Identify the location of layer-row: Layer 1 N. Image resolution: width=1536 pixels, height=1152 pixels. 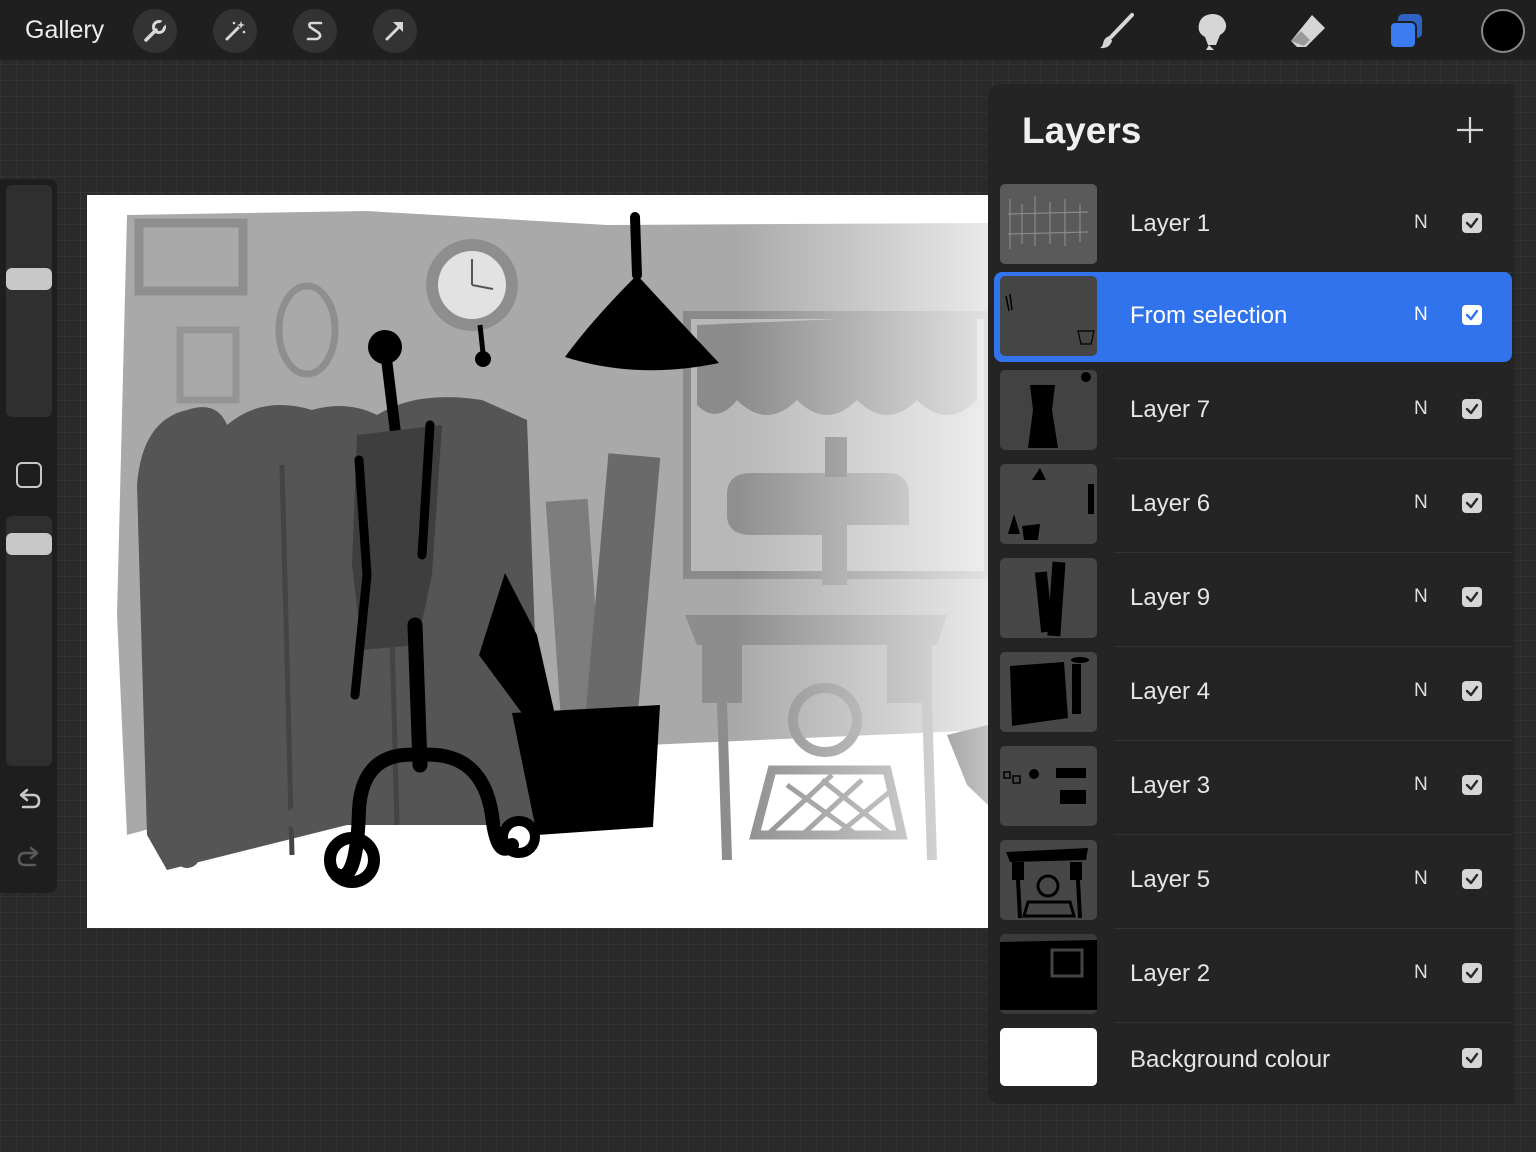
(1253, 226).